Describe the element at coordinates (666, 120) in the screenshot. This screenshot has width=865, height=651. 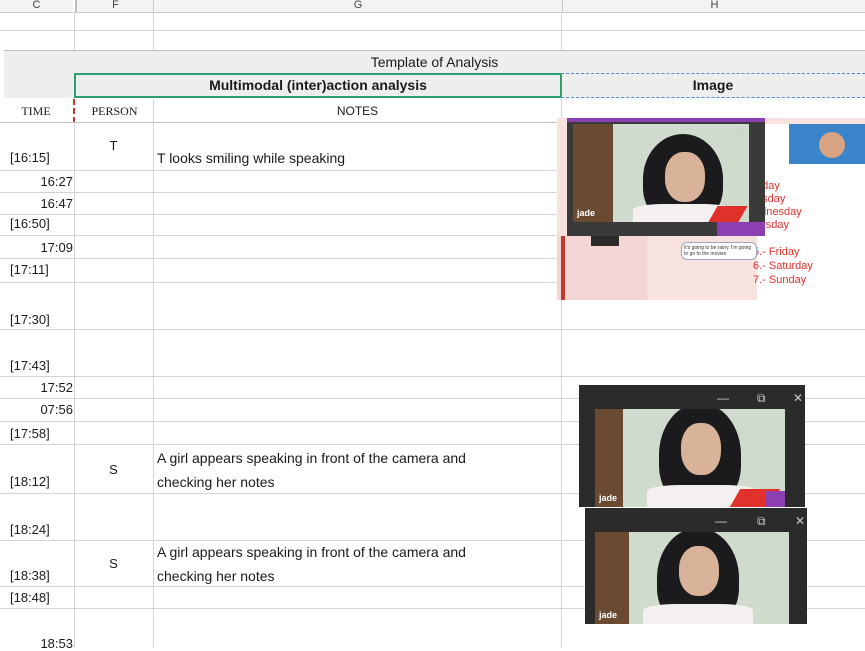
I see `webcam-titlebar-accent` at that location.